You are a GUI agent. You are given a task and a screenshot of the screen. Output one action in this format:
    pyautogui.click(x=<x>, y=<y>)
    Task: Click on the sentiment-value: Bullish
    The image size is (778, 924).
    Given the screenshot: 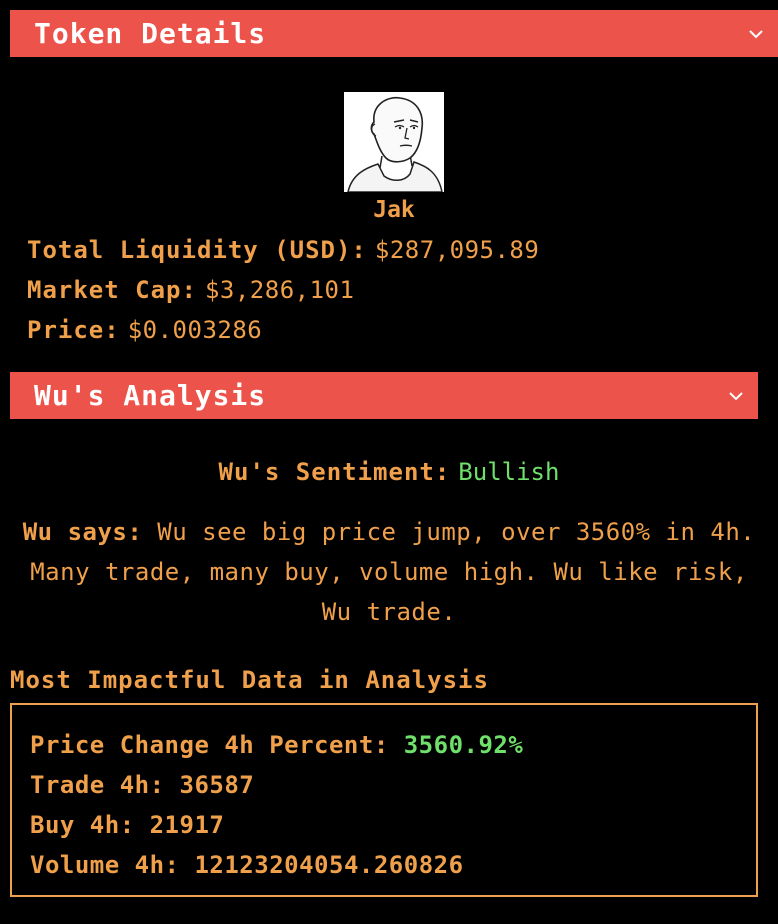 What is the action you would take?
    pyautogui.click(x=509, y=472)
    